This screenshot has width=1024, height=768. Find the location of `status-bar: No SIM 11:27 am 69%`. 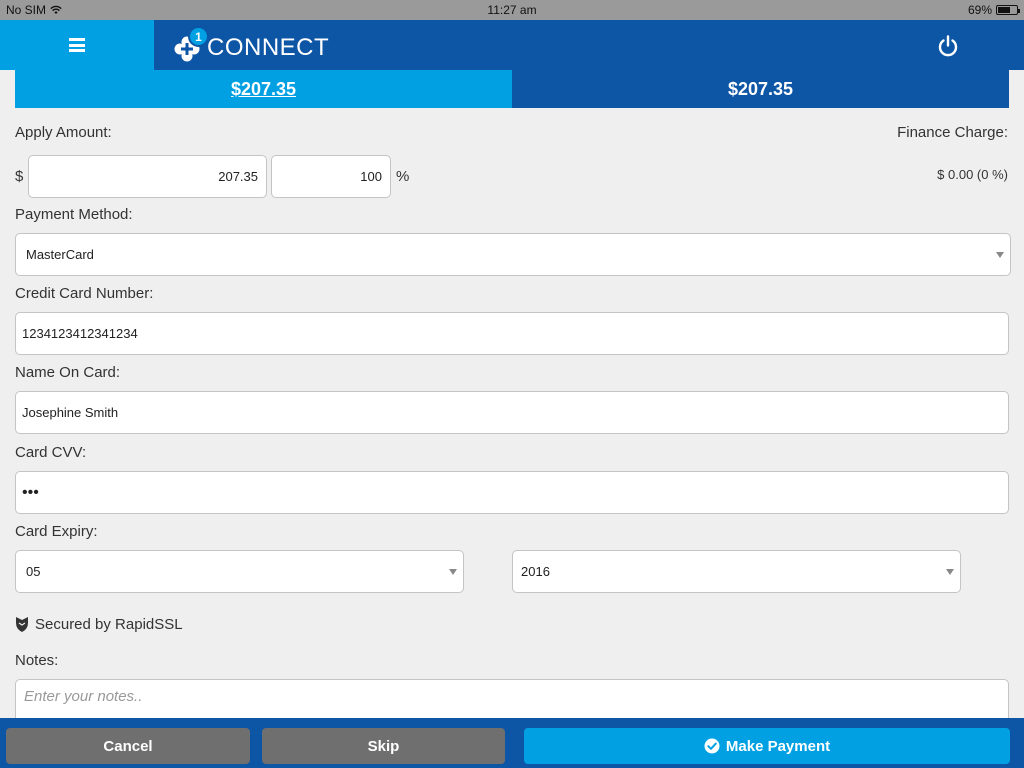

status-bar: No SIM 11:27 am 69% is located at coordinates (512, 10).